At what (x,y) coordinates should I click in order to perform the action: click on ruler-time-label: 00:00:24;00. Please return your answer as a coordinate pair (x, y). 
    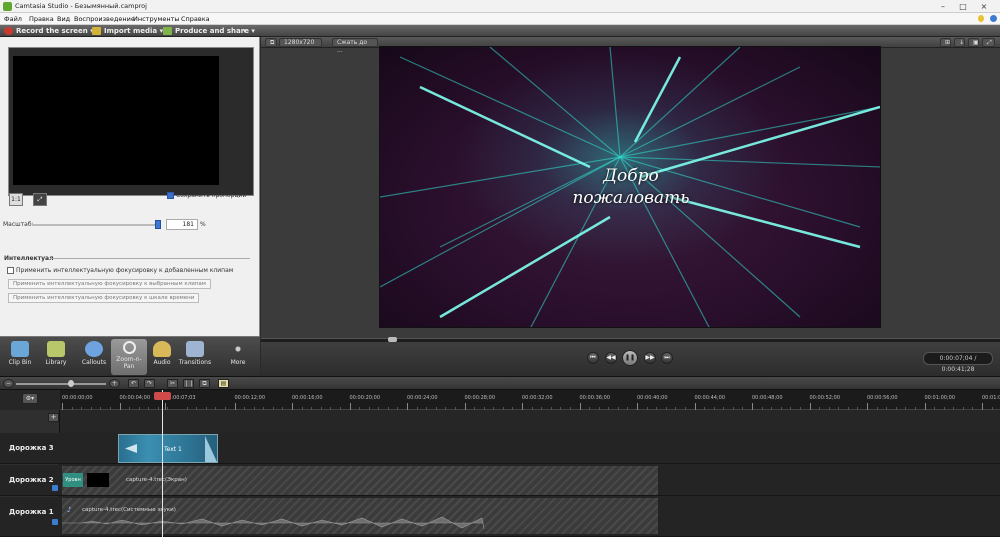
    Looking at the image, I should click on (422, 398).